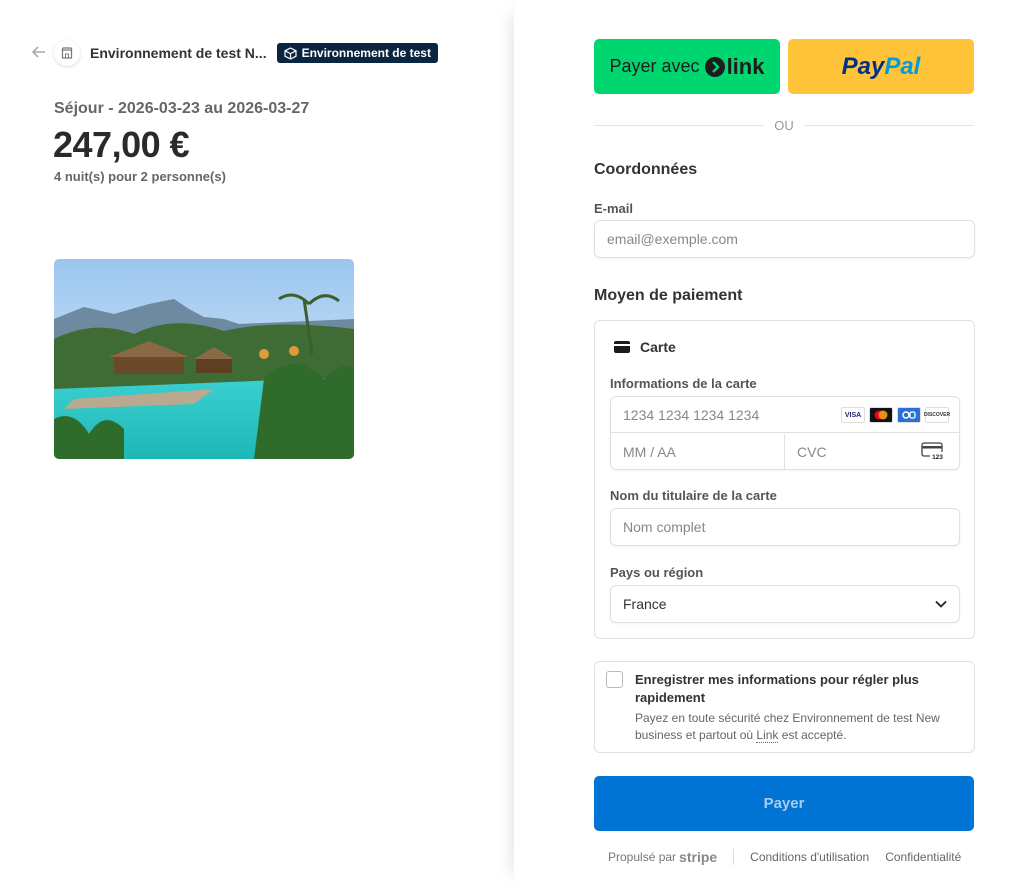 This screenshot has width=1020, height=887. Describe the element at coordinates (698, 857) in the screenshot. I see `stripe-logo: stripe` at that location.